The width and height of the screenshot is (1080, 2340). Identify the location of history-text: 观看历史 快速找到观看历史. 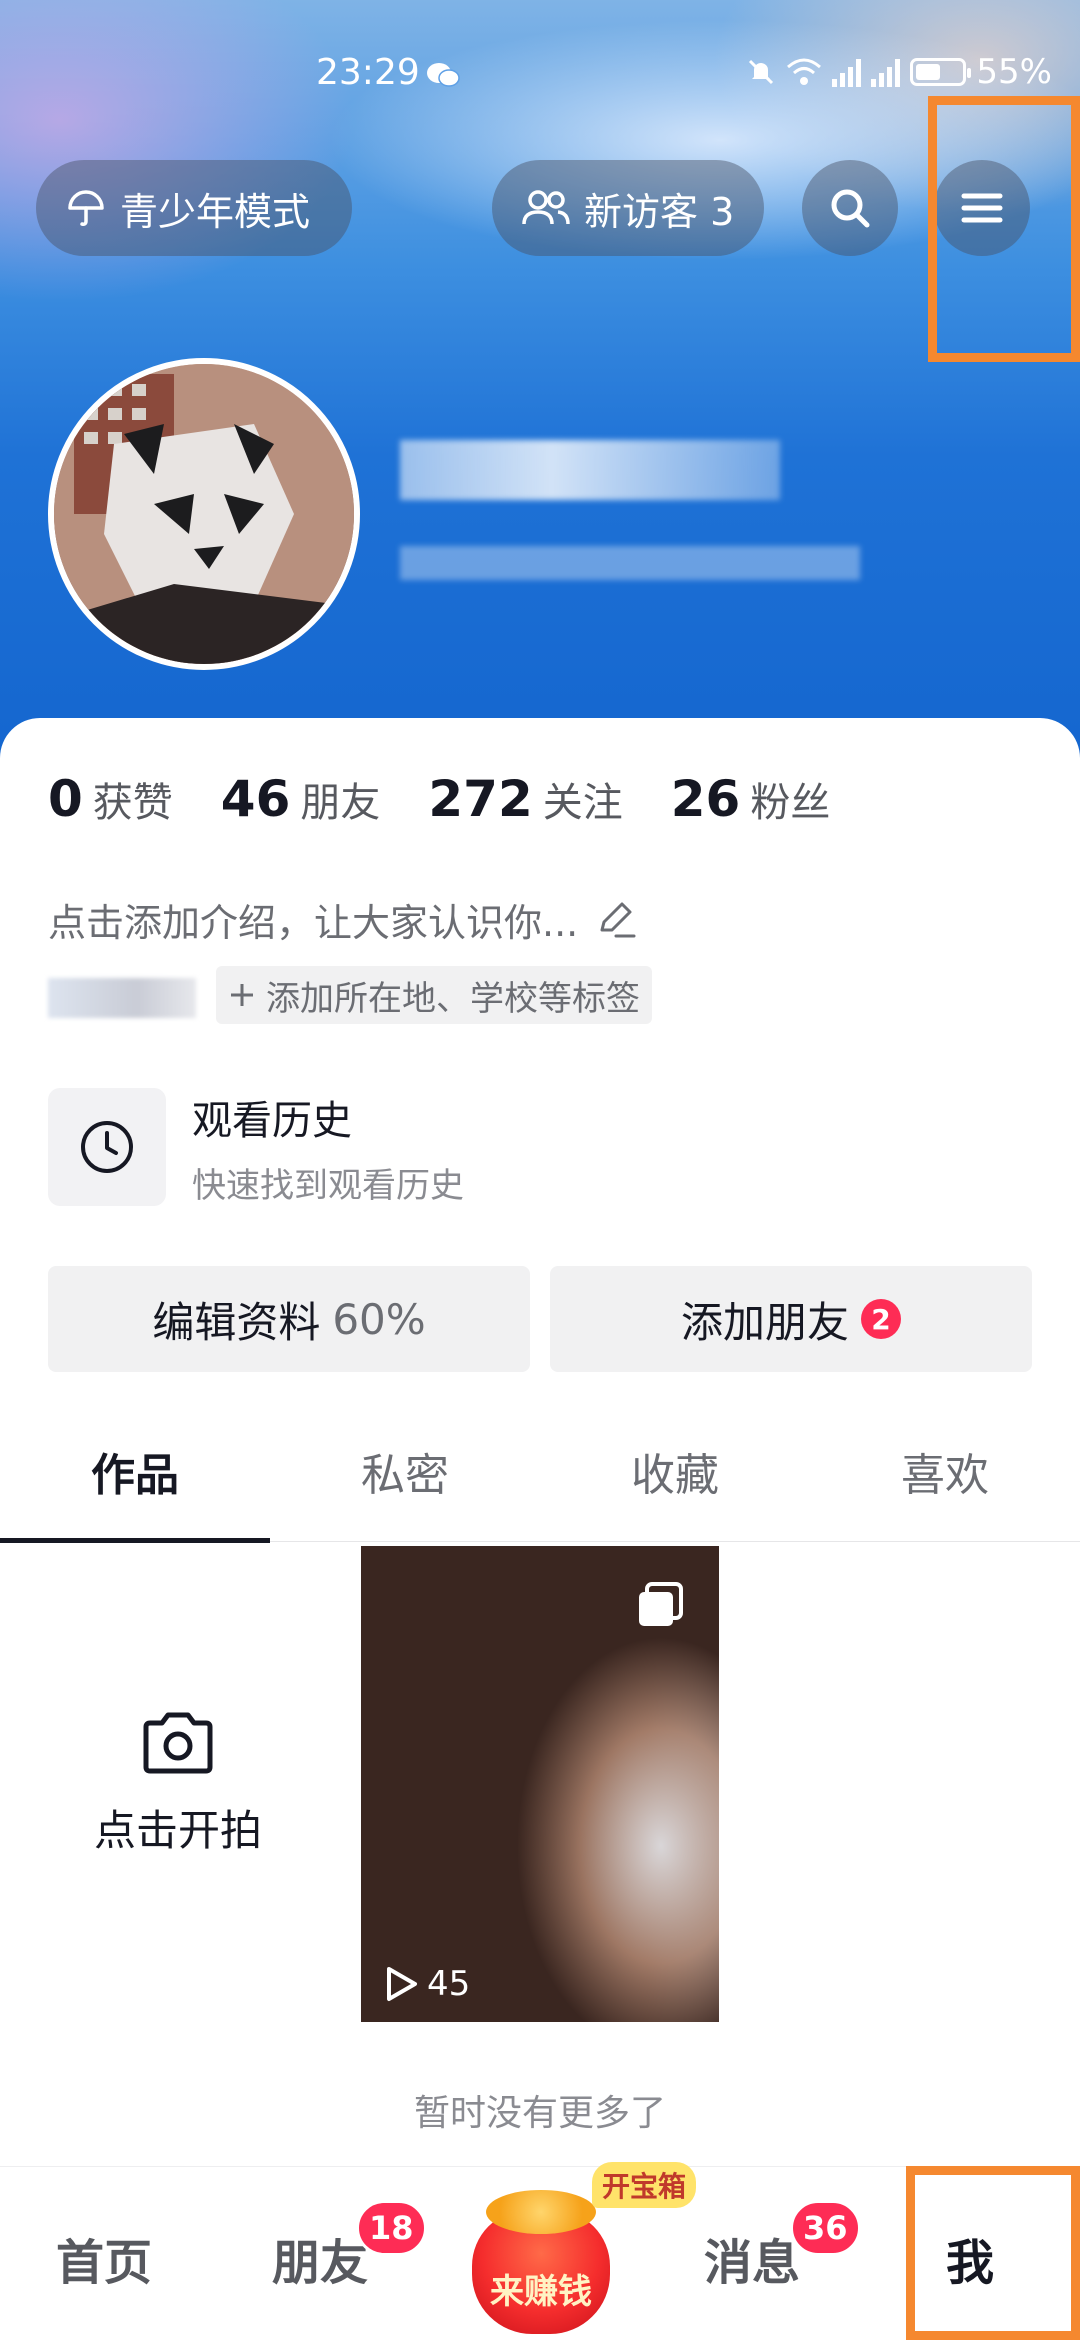
(328, 1147).